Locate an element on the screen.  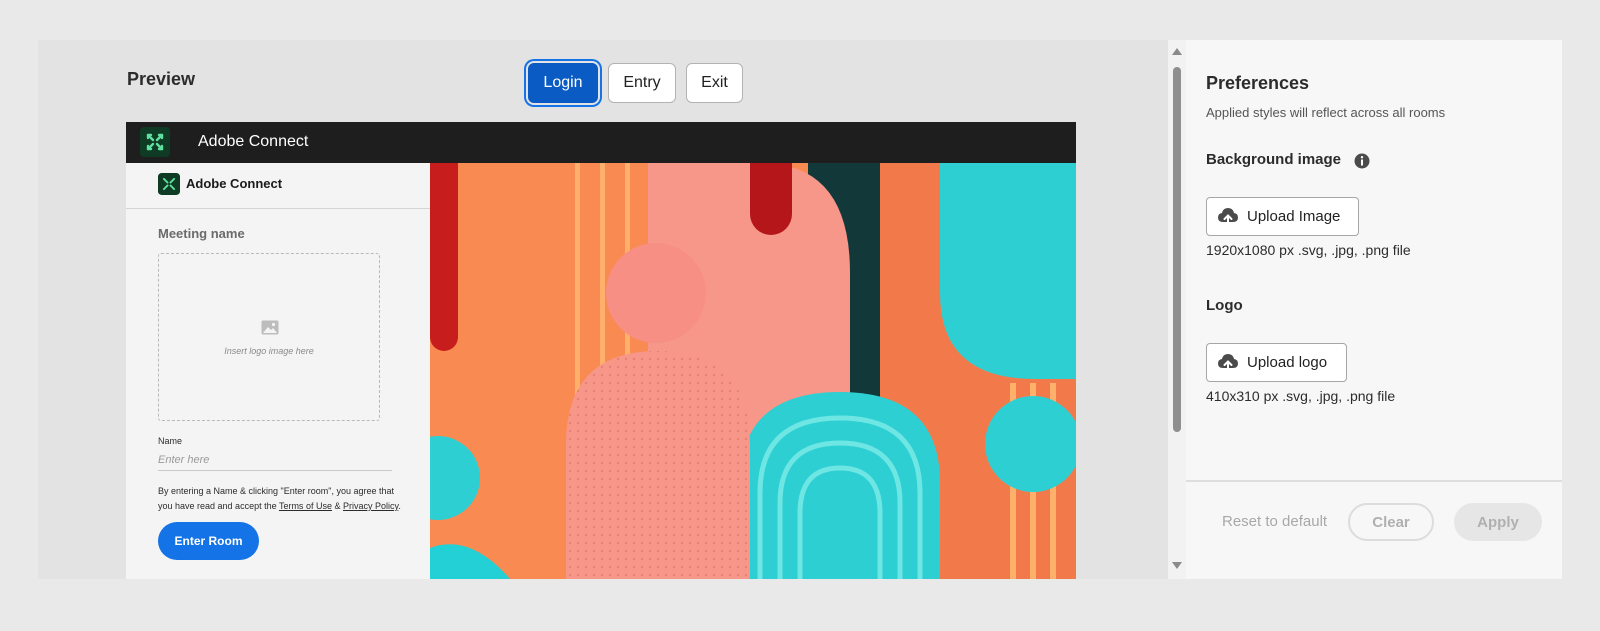
info-icon is located at coordinates (1362, 161).